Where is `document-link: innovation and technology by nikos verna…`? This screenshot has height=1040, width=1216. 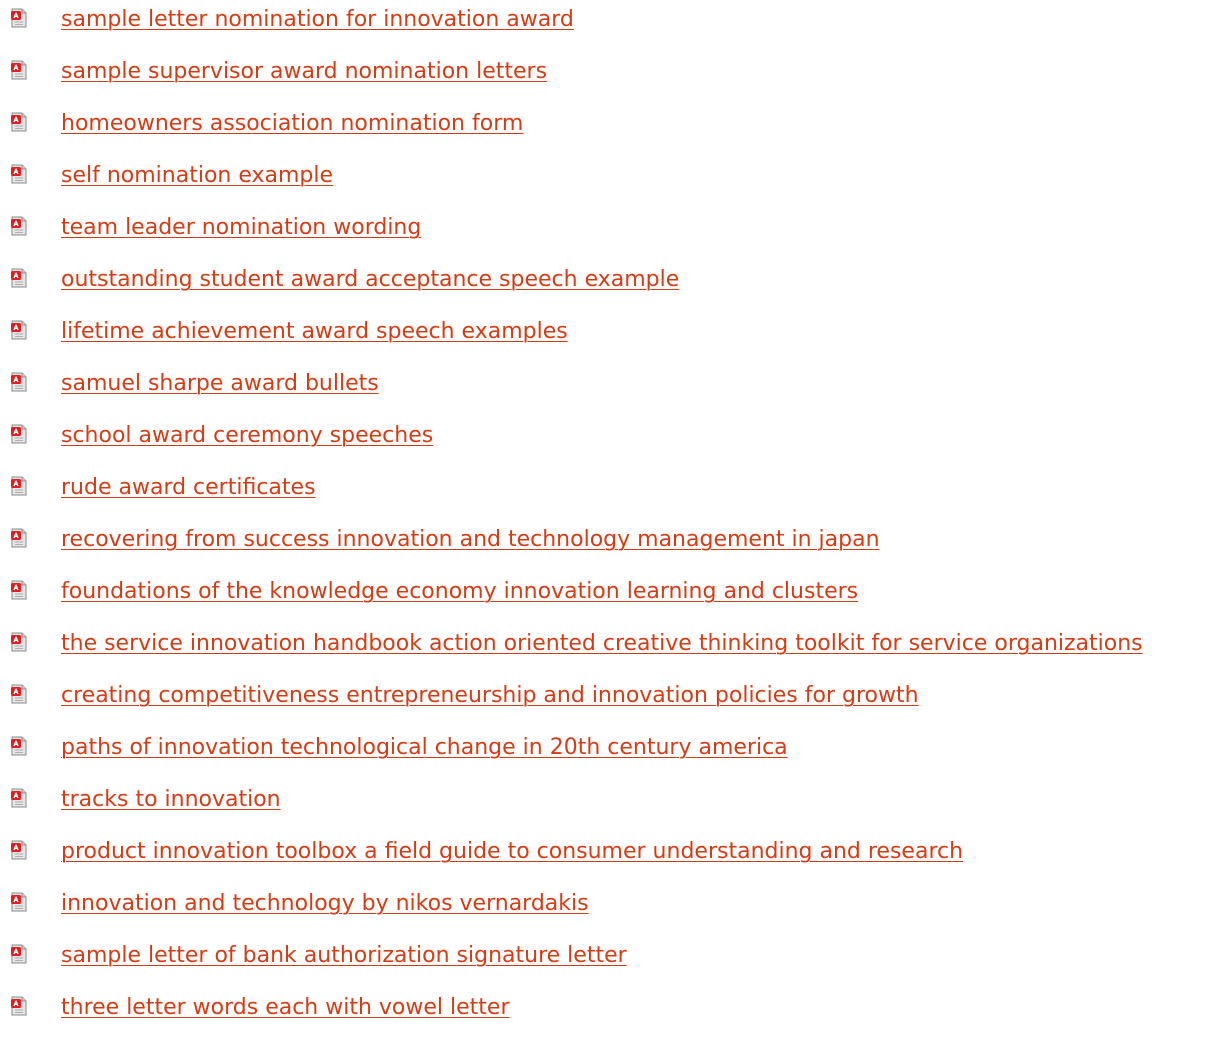 document-link: innovation and technology by nikos verna… is located at coordinates (325, 904).